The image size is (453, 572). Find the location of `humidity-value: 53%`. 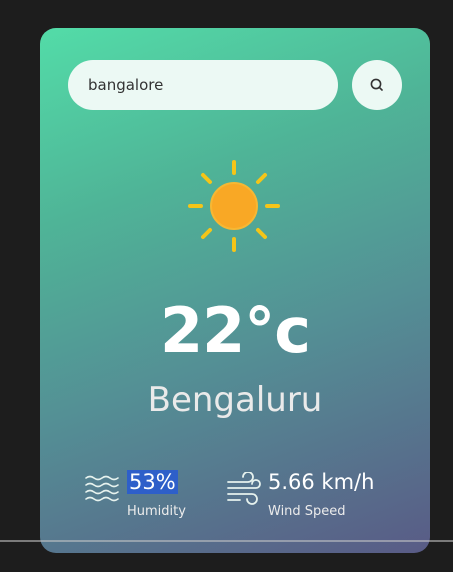

humidity-value: 53% is located at coordinates (152, 482).